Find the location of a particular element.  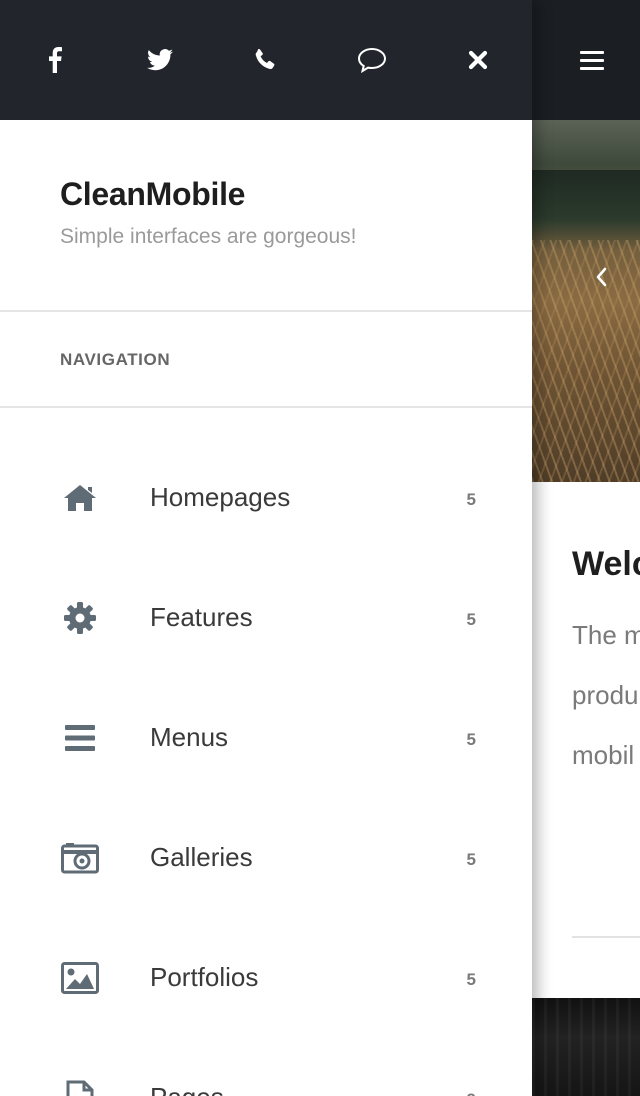

chevron-left-icon is located at coordinates (602, 277).